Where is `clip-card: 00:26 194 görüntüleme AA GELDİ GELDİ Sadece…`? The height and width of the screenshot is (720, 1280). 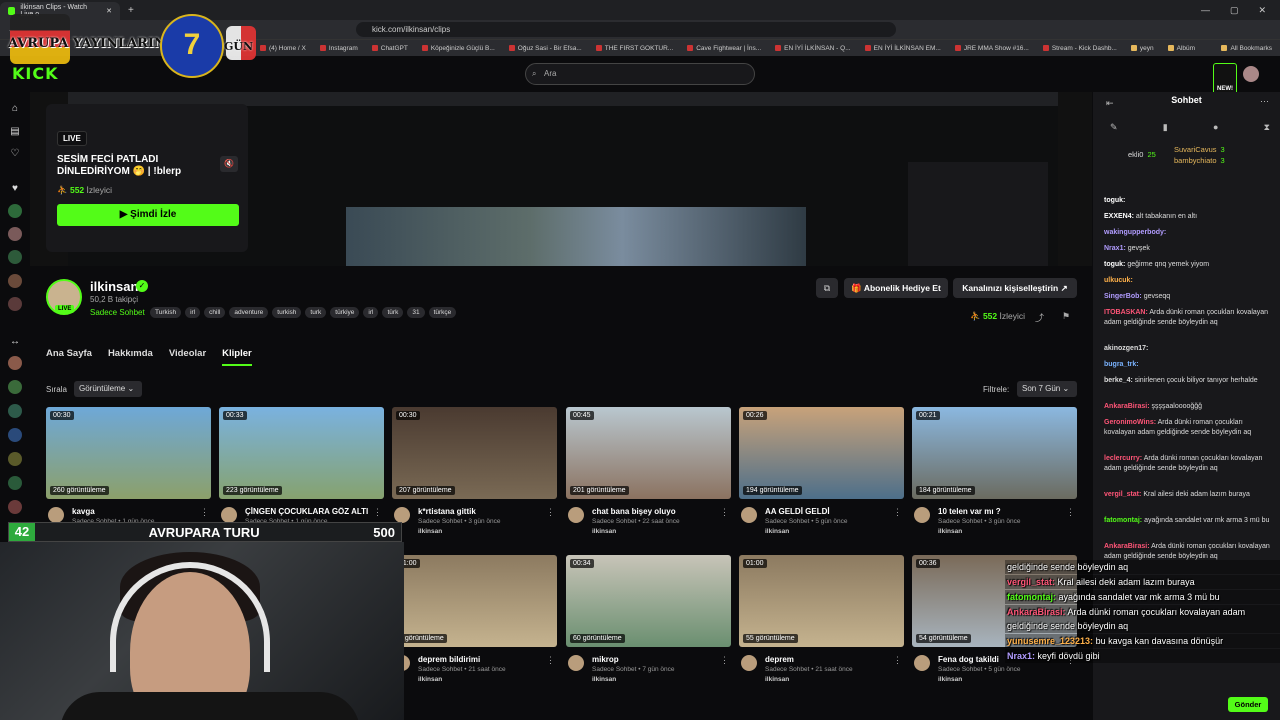
clip-card: 00:26 194 görüntüleme AA GELDİ GELDİ Sadece… is located at coordinates (821, 471).